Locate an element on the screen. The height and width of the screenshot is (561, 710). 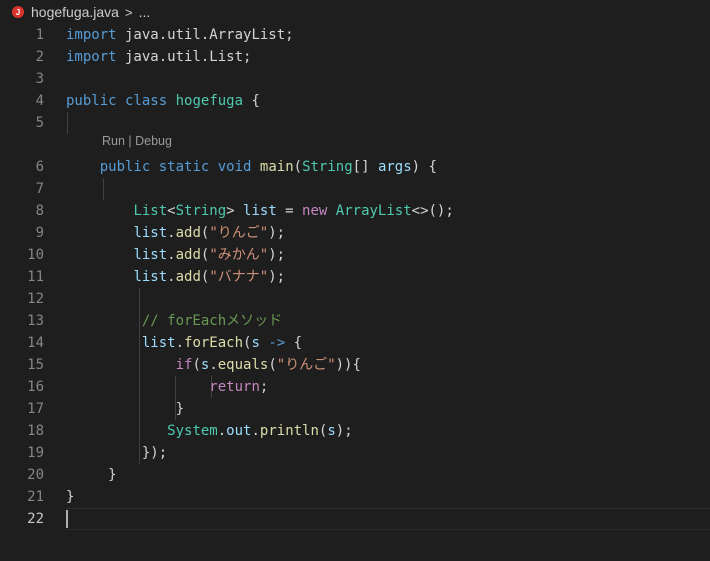
code-token: args is located at coordinates (394, 167).